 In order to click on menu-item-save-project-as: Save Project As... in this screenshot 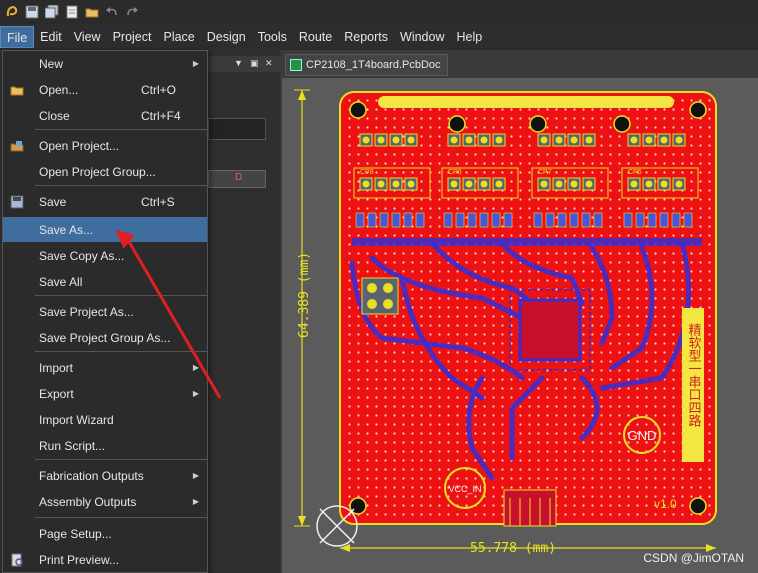, I will do `click(105, 311)`.